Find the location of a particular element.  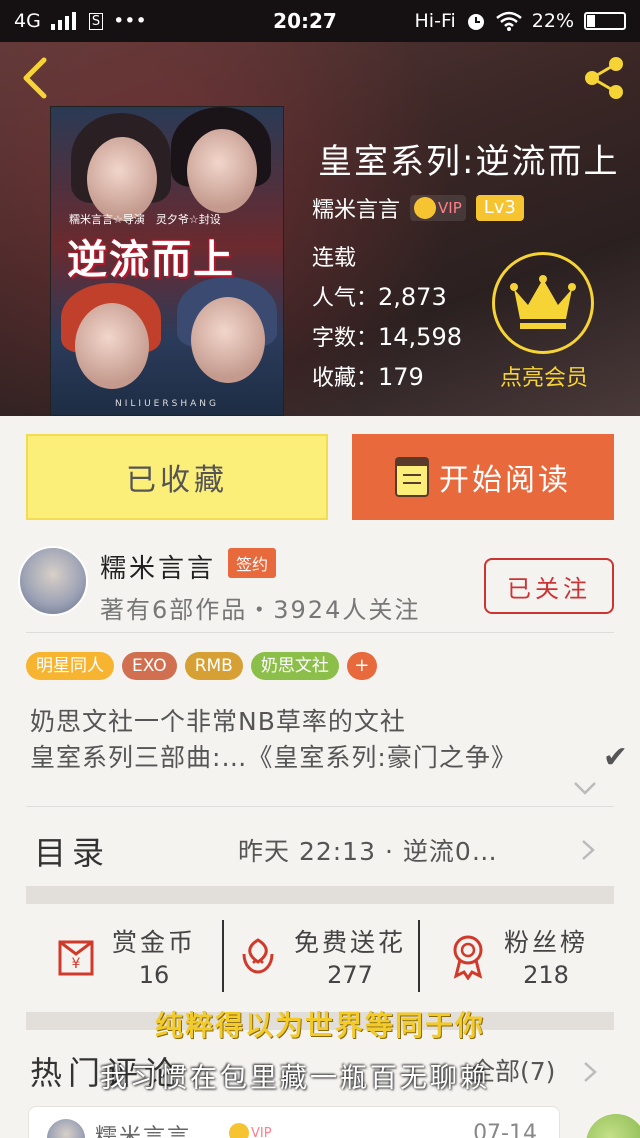

follow-button: 已关注 is located at coordinates (549, 586).